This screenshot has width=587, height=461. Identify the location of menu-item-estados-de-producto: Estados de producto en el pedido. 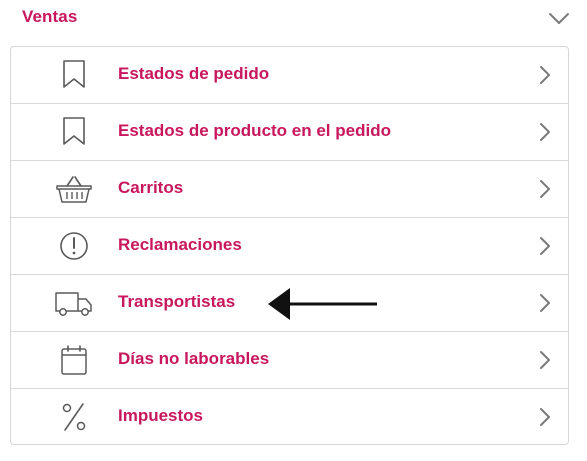
(289, 132).